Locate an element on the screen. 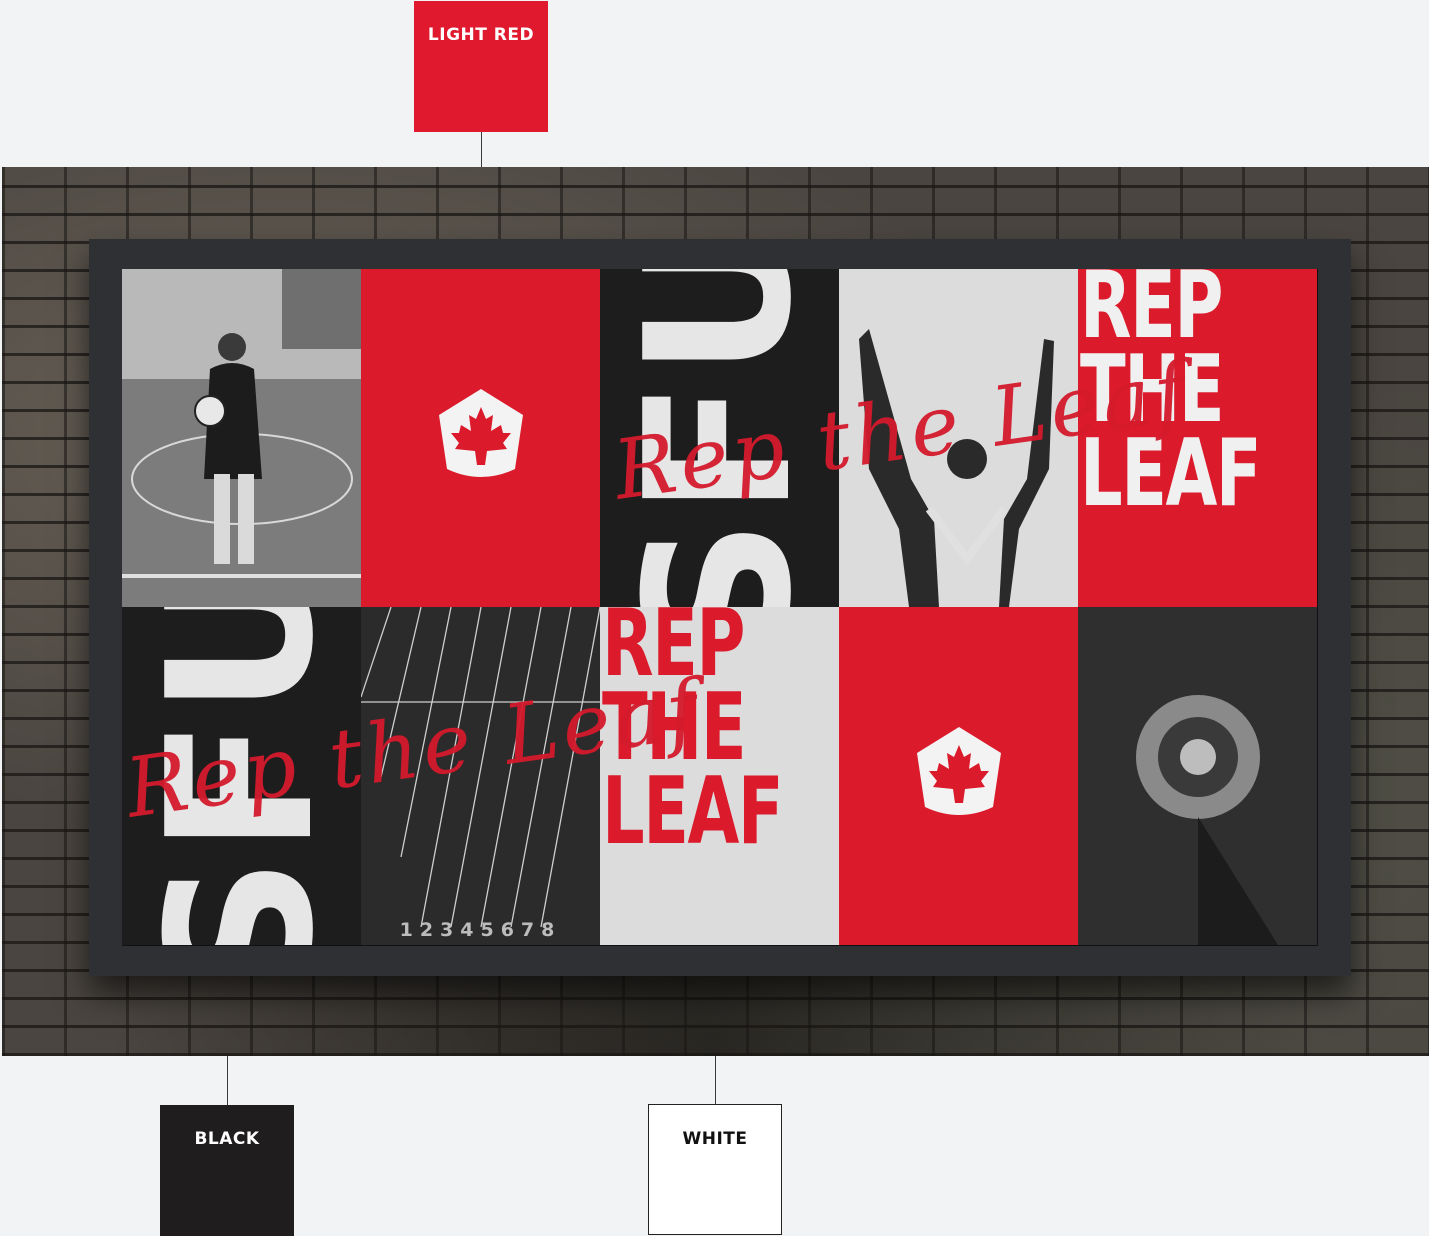 The image size is (1429, 1236). photo-team-huddle-tile is located at coordinates (1197, 776).